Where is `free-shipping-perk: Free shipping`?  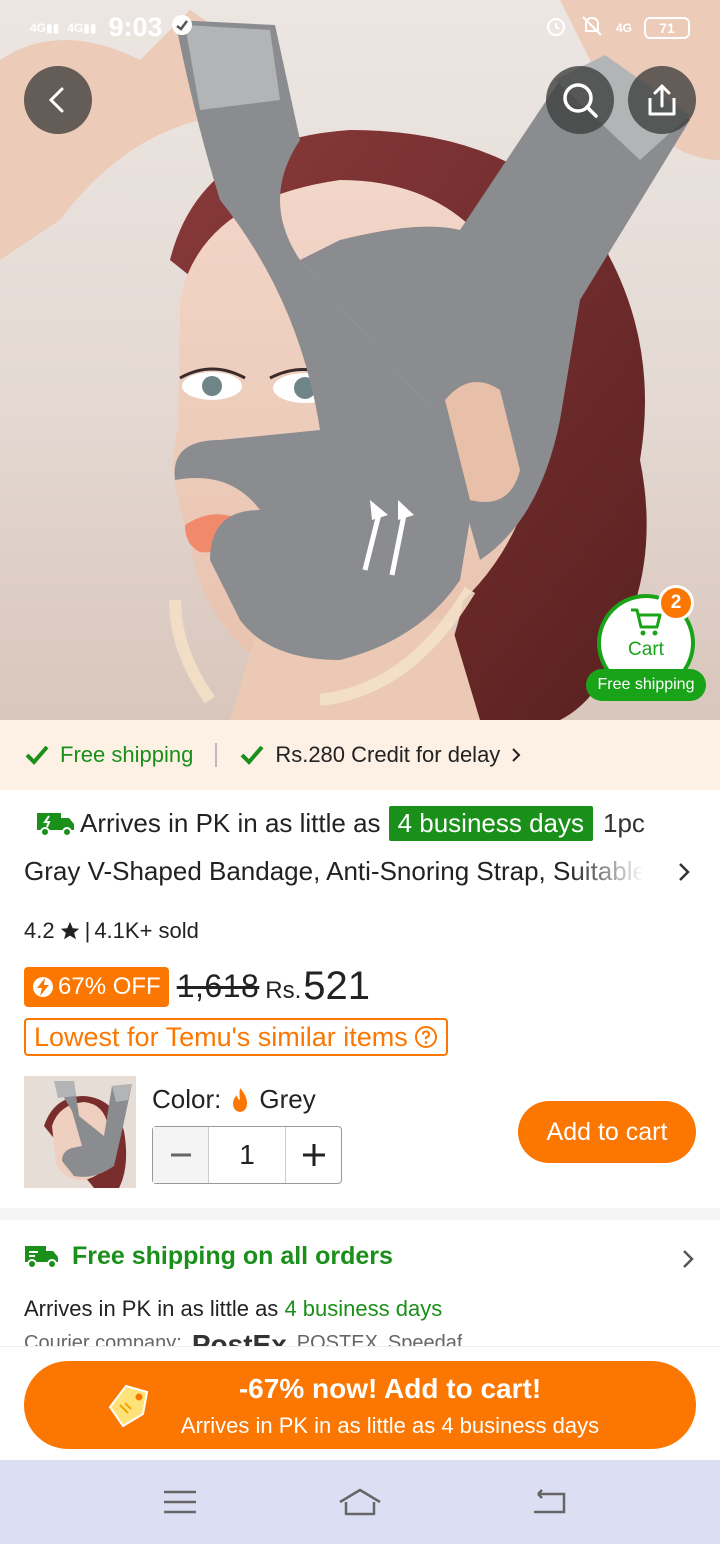 free-shipping-perk: Free shipping is located at coordinates (108, 755).